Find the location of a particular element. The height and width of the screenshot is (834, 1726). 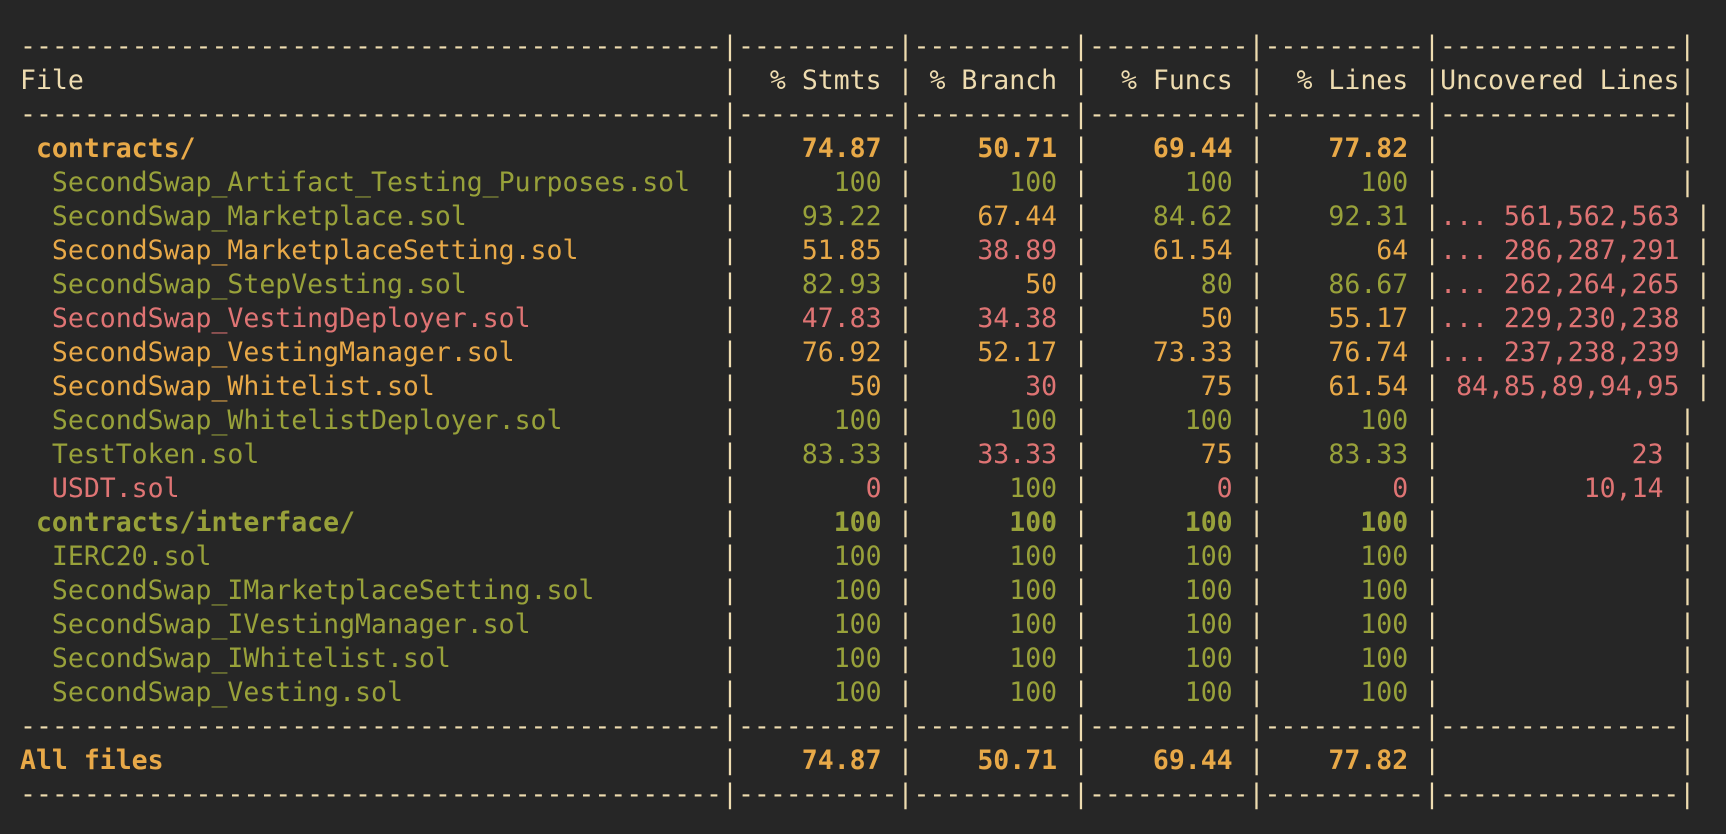

uncovered-lines: ... 237,238,239 is located at coordinates (1560, 352).